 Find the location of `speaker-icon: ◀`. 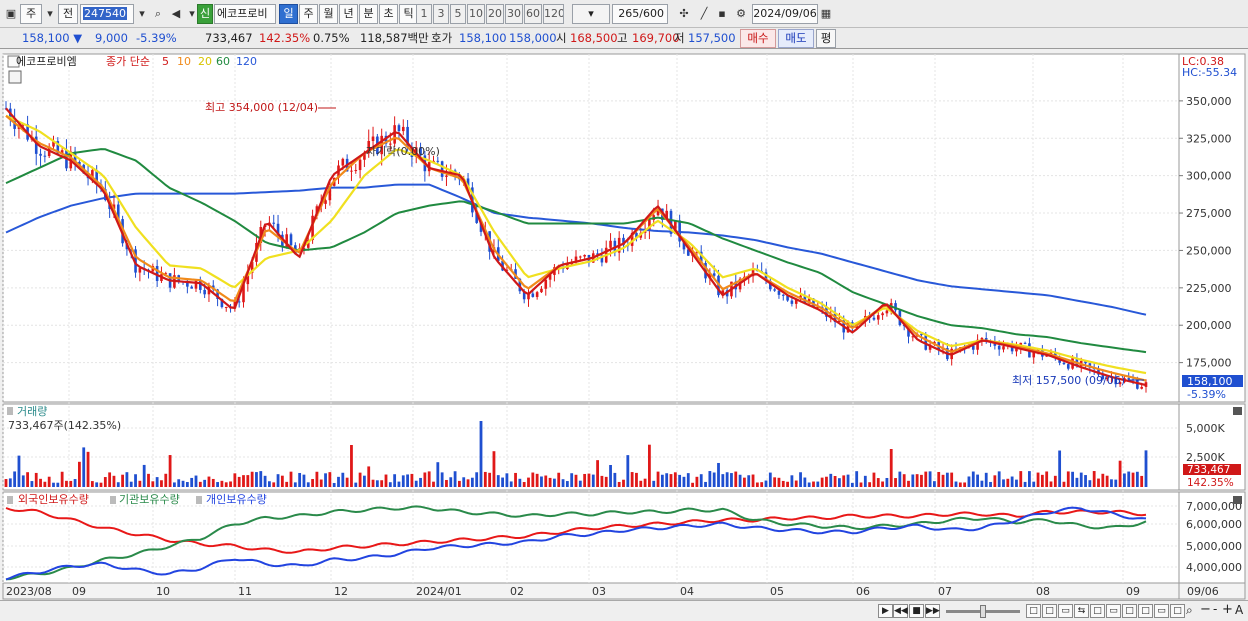

speaker-icon: ◀ is located at coordinates (176, 14).